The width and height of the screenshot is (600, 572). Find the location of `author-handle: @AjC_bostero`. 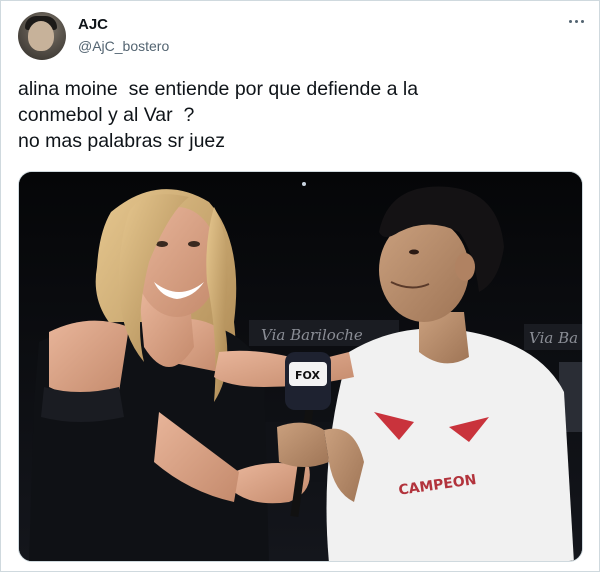

author-handle: @AjC_bostero is located at coordinates (123, 46).